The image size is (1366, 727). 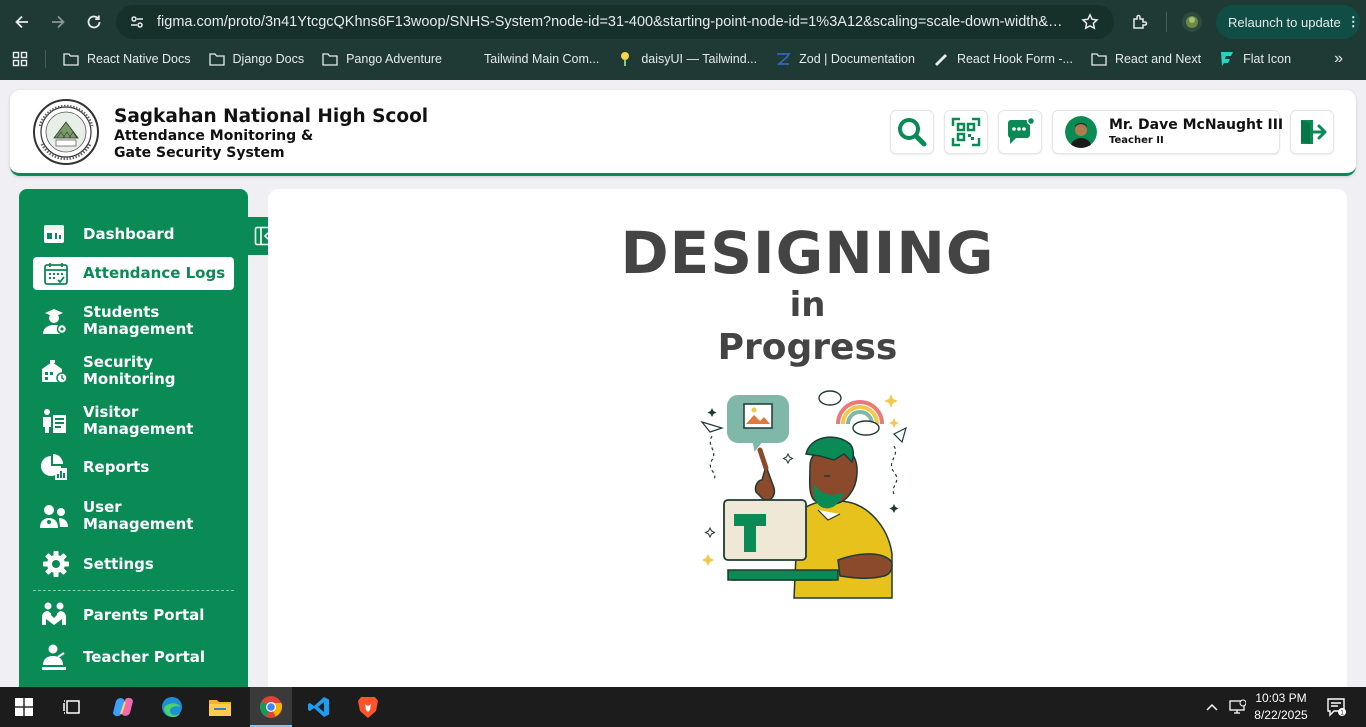 I want to click on show-hidden-icons-button, so click(x=1212, y=707).